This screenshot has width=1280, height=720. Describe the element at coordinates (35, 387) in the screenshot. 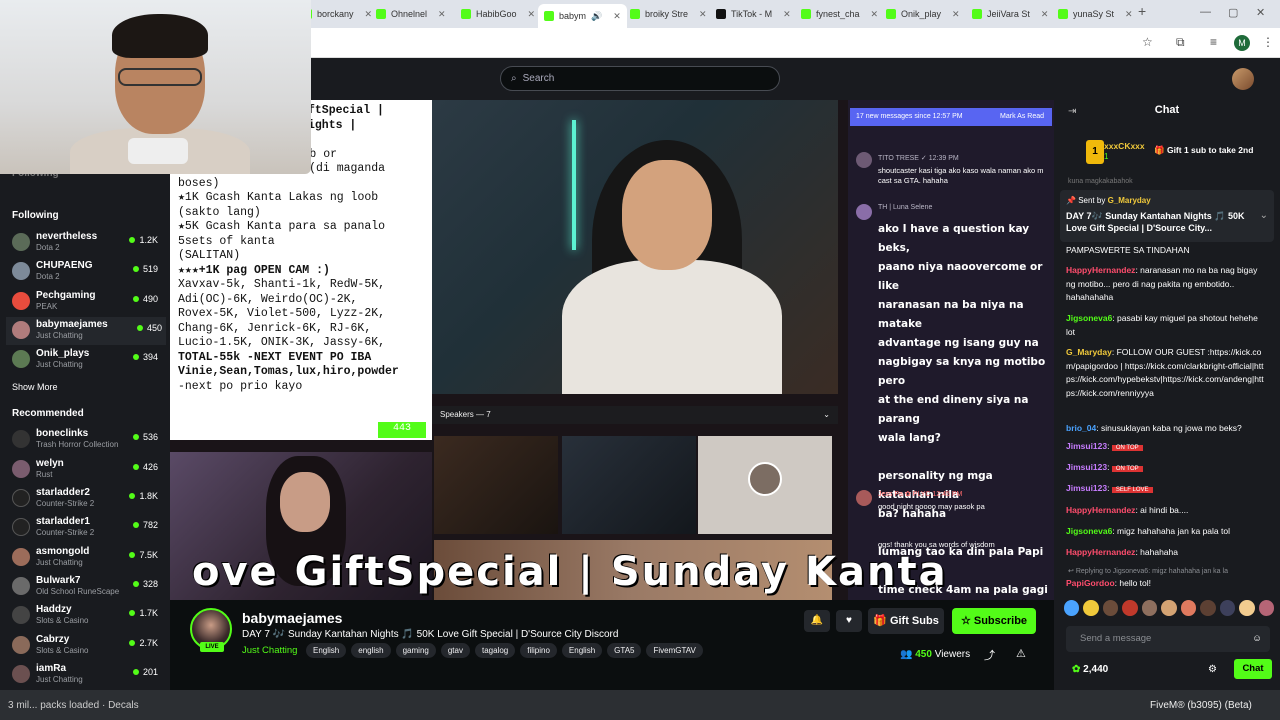

I see `show-more-button: Show More` at that location.